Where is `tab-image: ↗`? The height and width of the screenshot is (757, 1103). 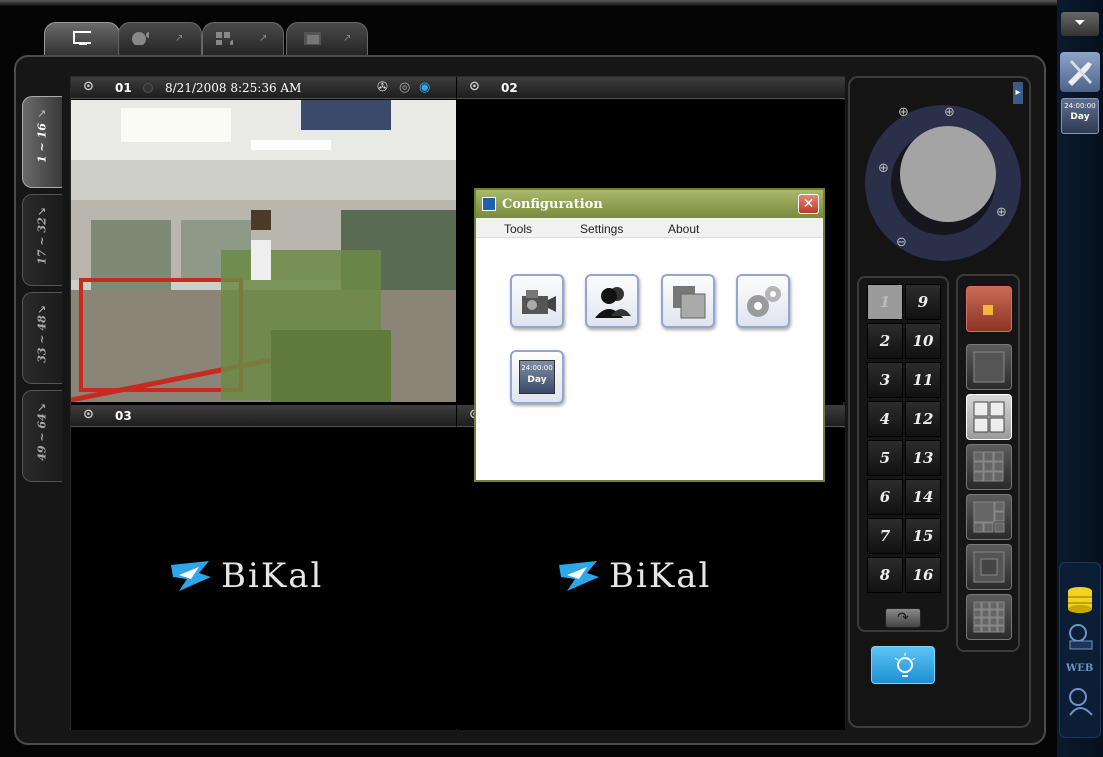 tab-image: ↗ is located at coordinates (327, 40).